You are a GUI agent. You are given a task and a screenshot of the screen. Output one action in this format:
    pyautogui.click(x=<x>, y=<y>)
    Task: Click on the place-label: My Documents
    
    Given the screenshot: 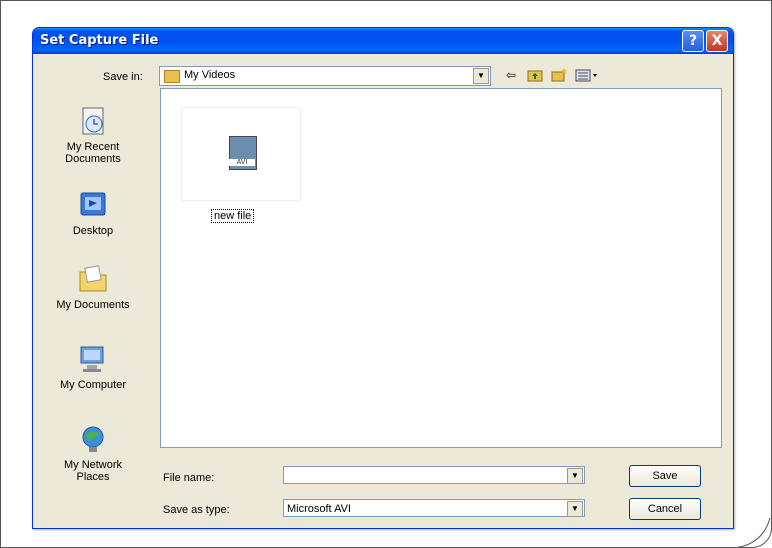 What is the action you would take?
    pyautogui.click(x=93, y=305)
    